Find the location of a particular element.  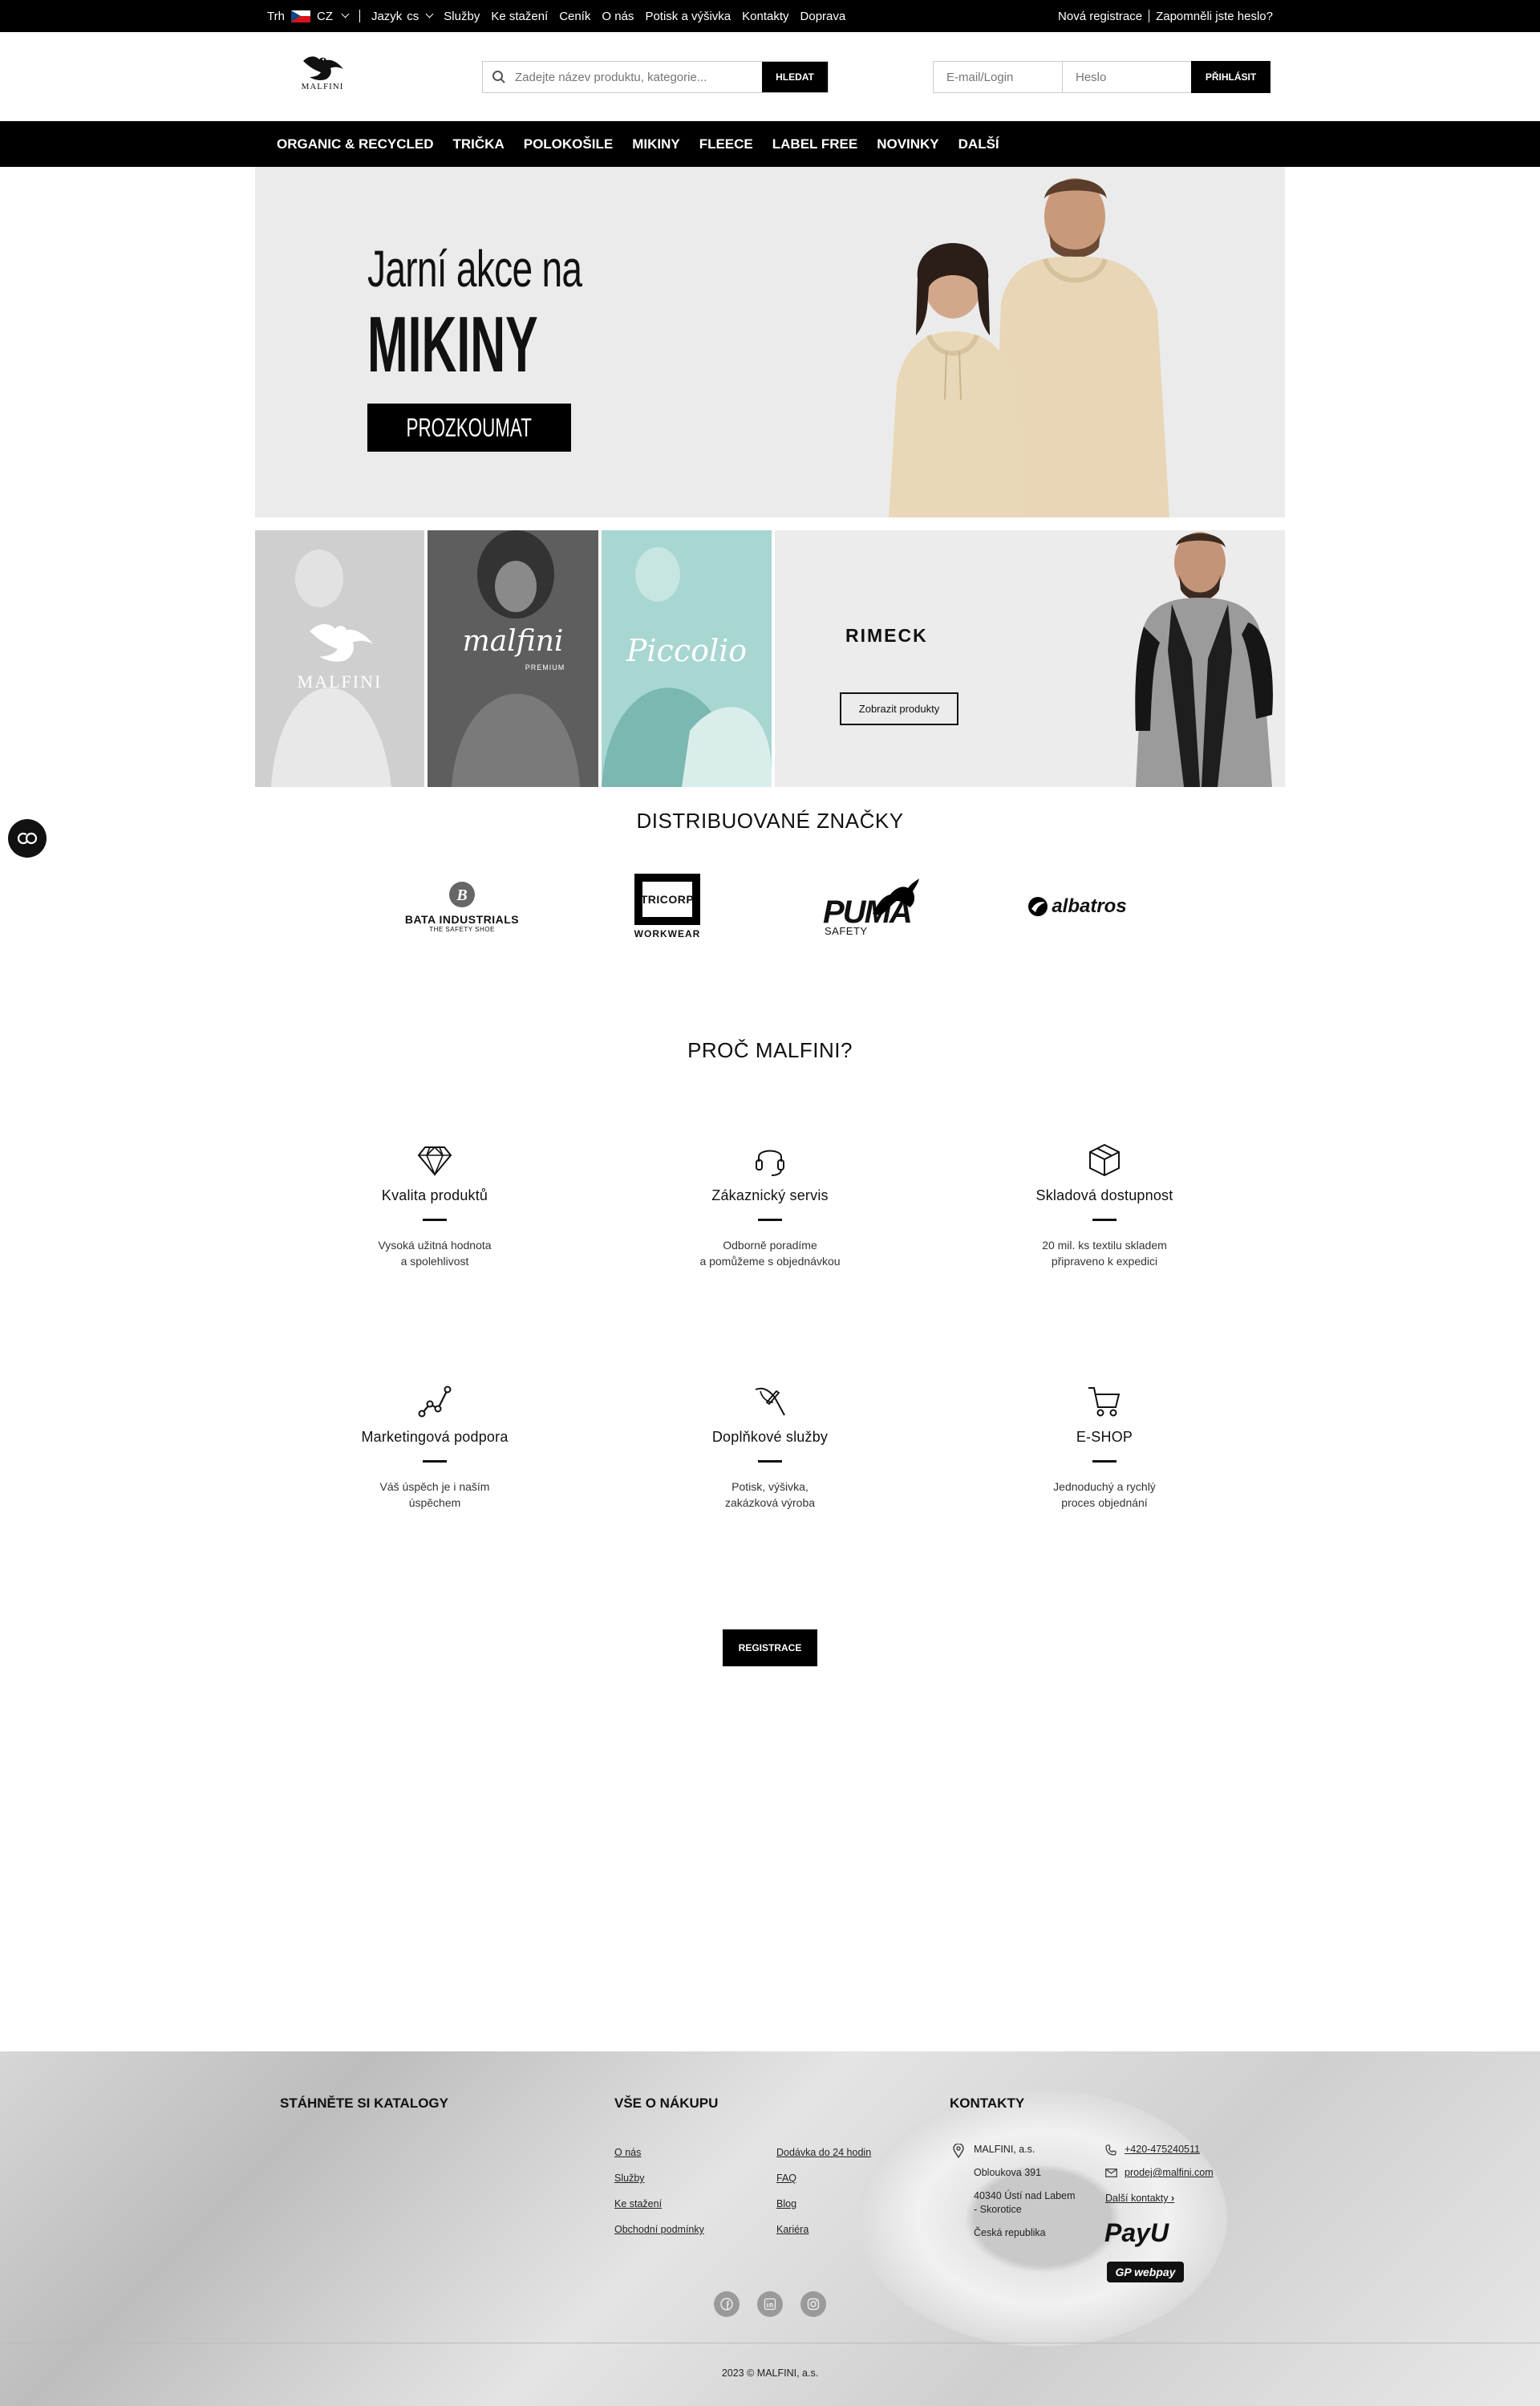

footer-link-faq: FAQ is located at coordinates (786, 2178).